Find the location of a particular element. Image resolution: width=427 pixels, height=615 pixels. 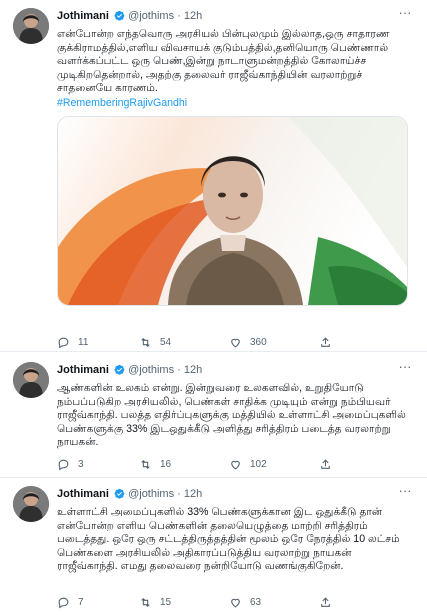

retweet-count: 15 is located at coordinates (166, 602).